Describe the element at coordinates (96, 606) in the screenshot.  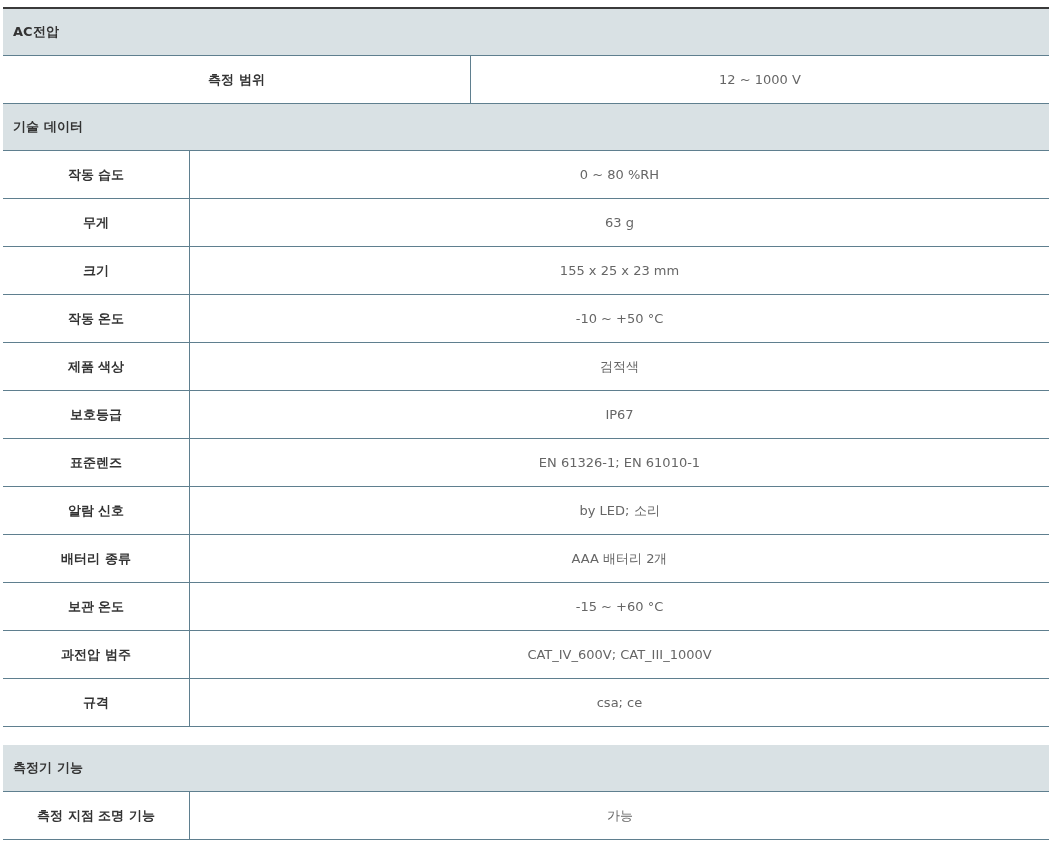
I see `spec-label: 보관 온도` at that location.